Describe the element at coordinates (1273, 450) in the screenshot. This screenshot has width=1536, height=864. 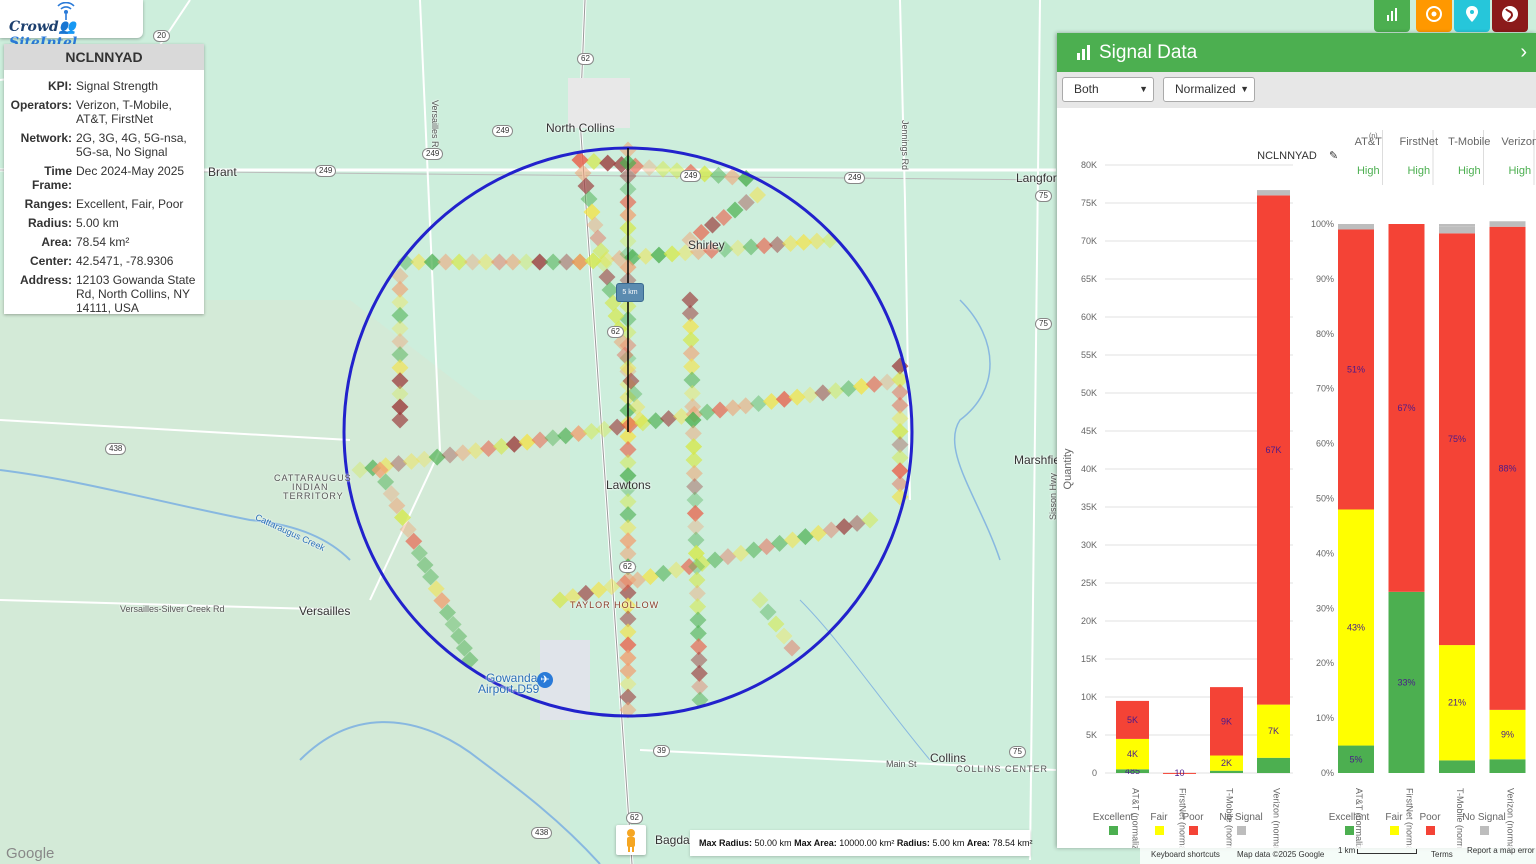
I see `data-label: 67K` at that location.